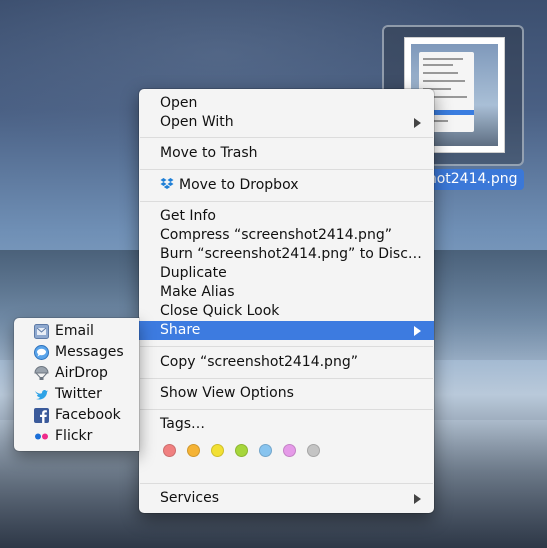  Describe the element at coordinates (286, 122) in the screenshot. I see `menu-item-open-with: Open With` at that location.